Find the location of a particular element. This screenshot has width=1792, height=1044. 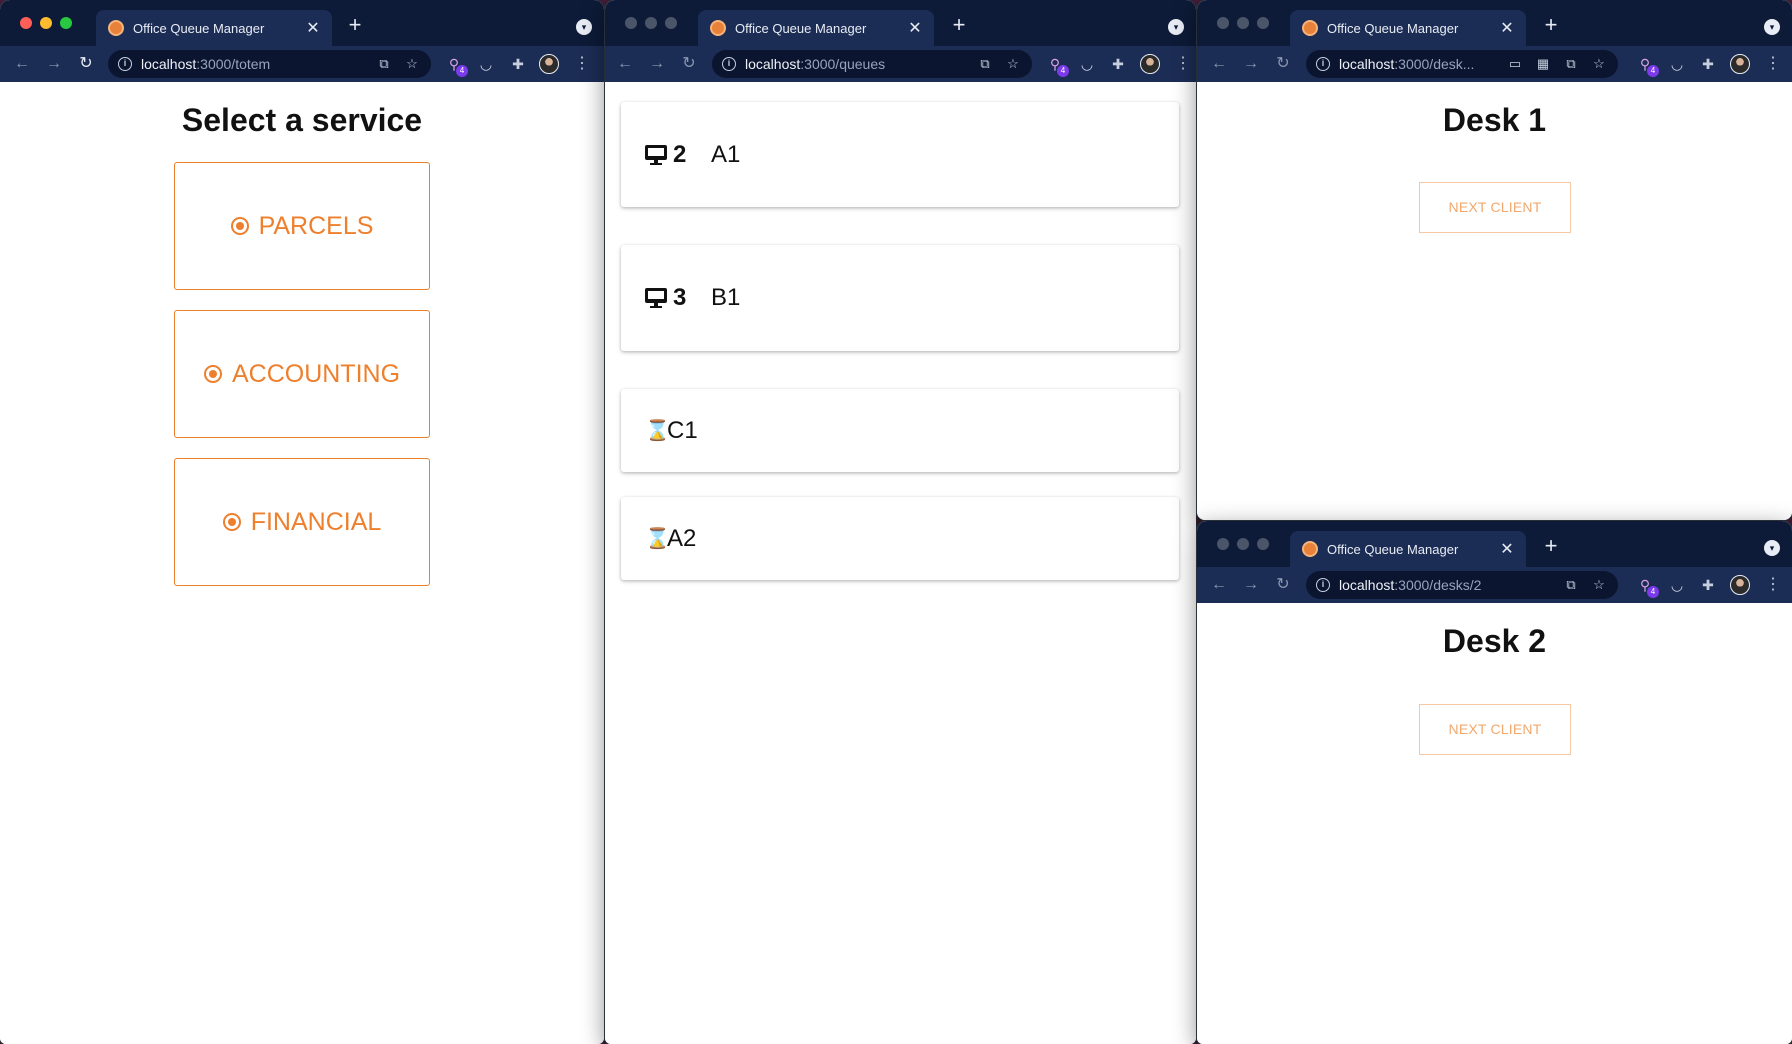

url-text: localhost:3000/desks/2 is located at coordinates (1445, 585).